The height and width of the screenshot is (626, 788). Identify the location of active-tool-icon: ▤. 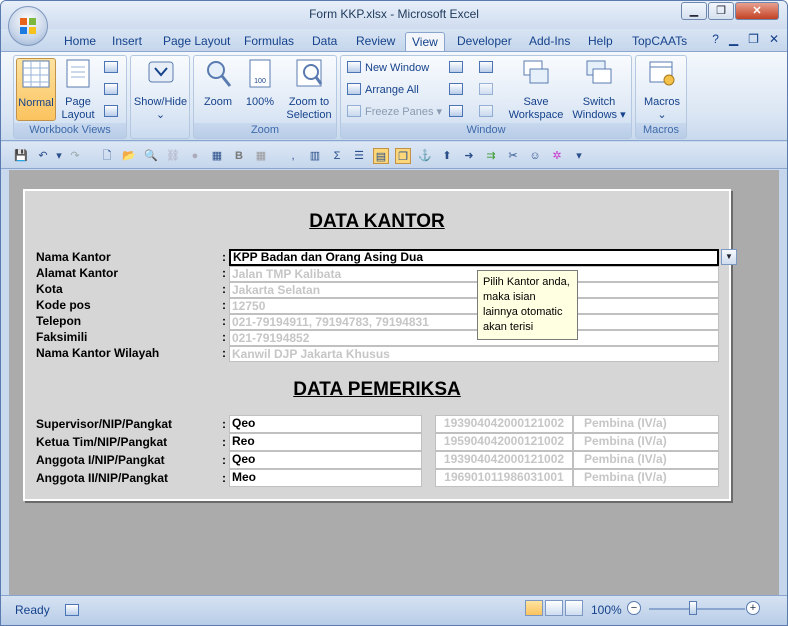
(381, 156).